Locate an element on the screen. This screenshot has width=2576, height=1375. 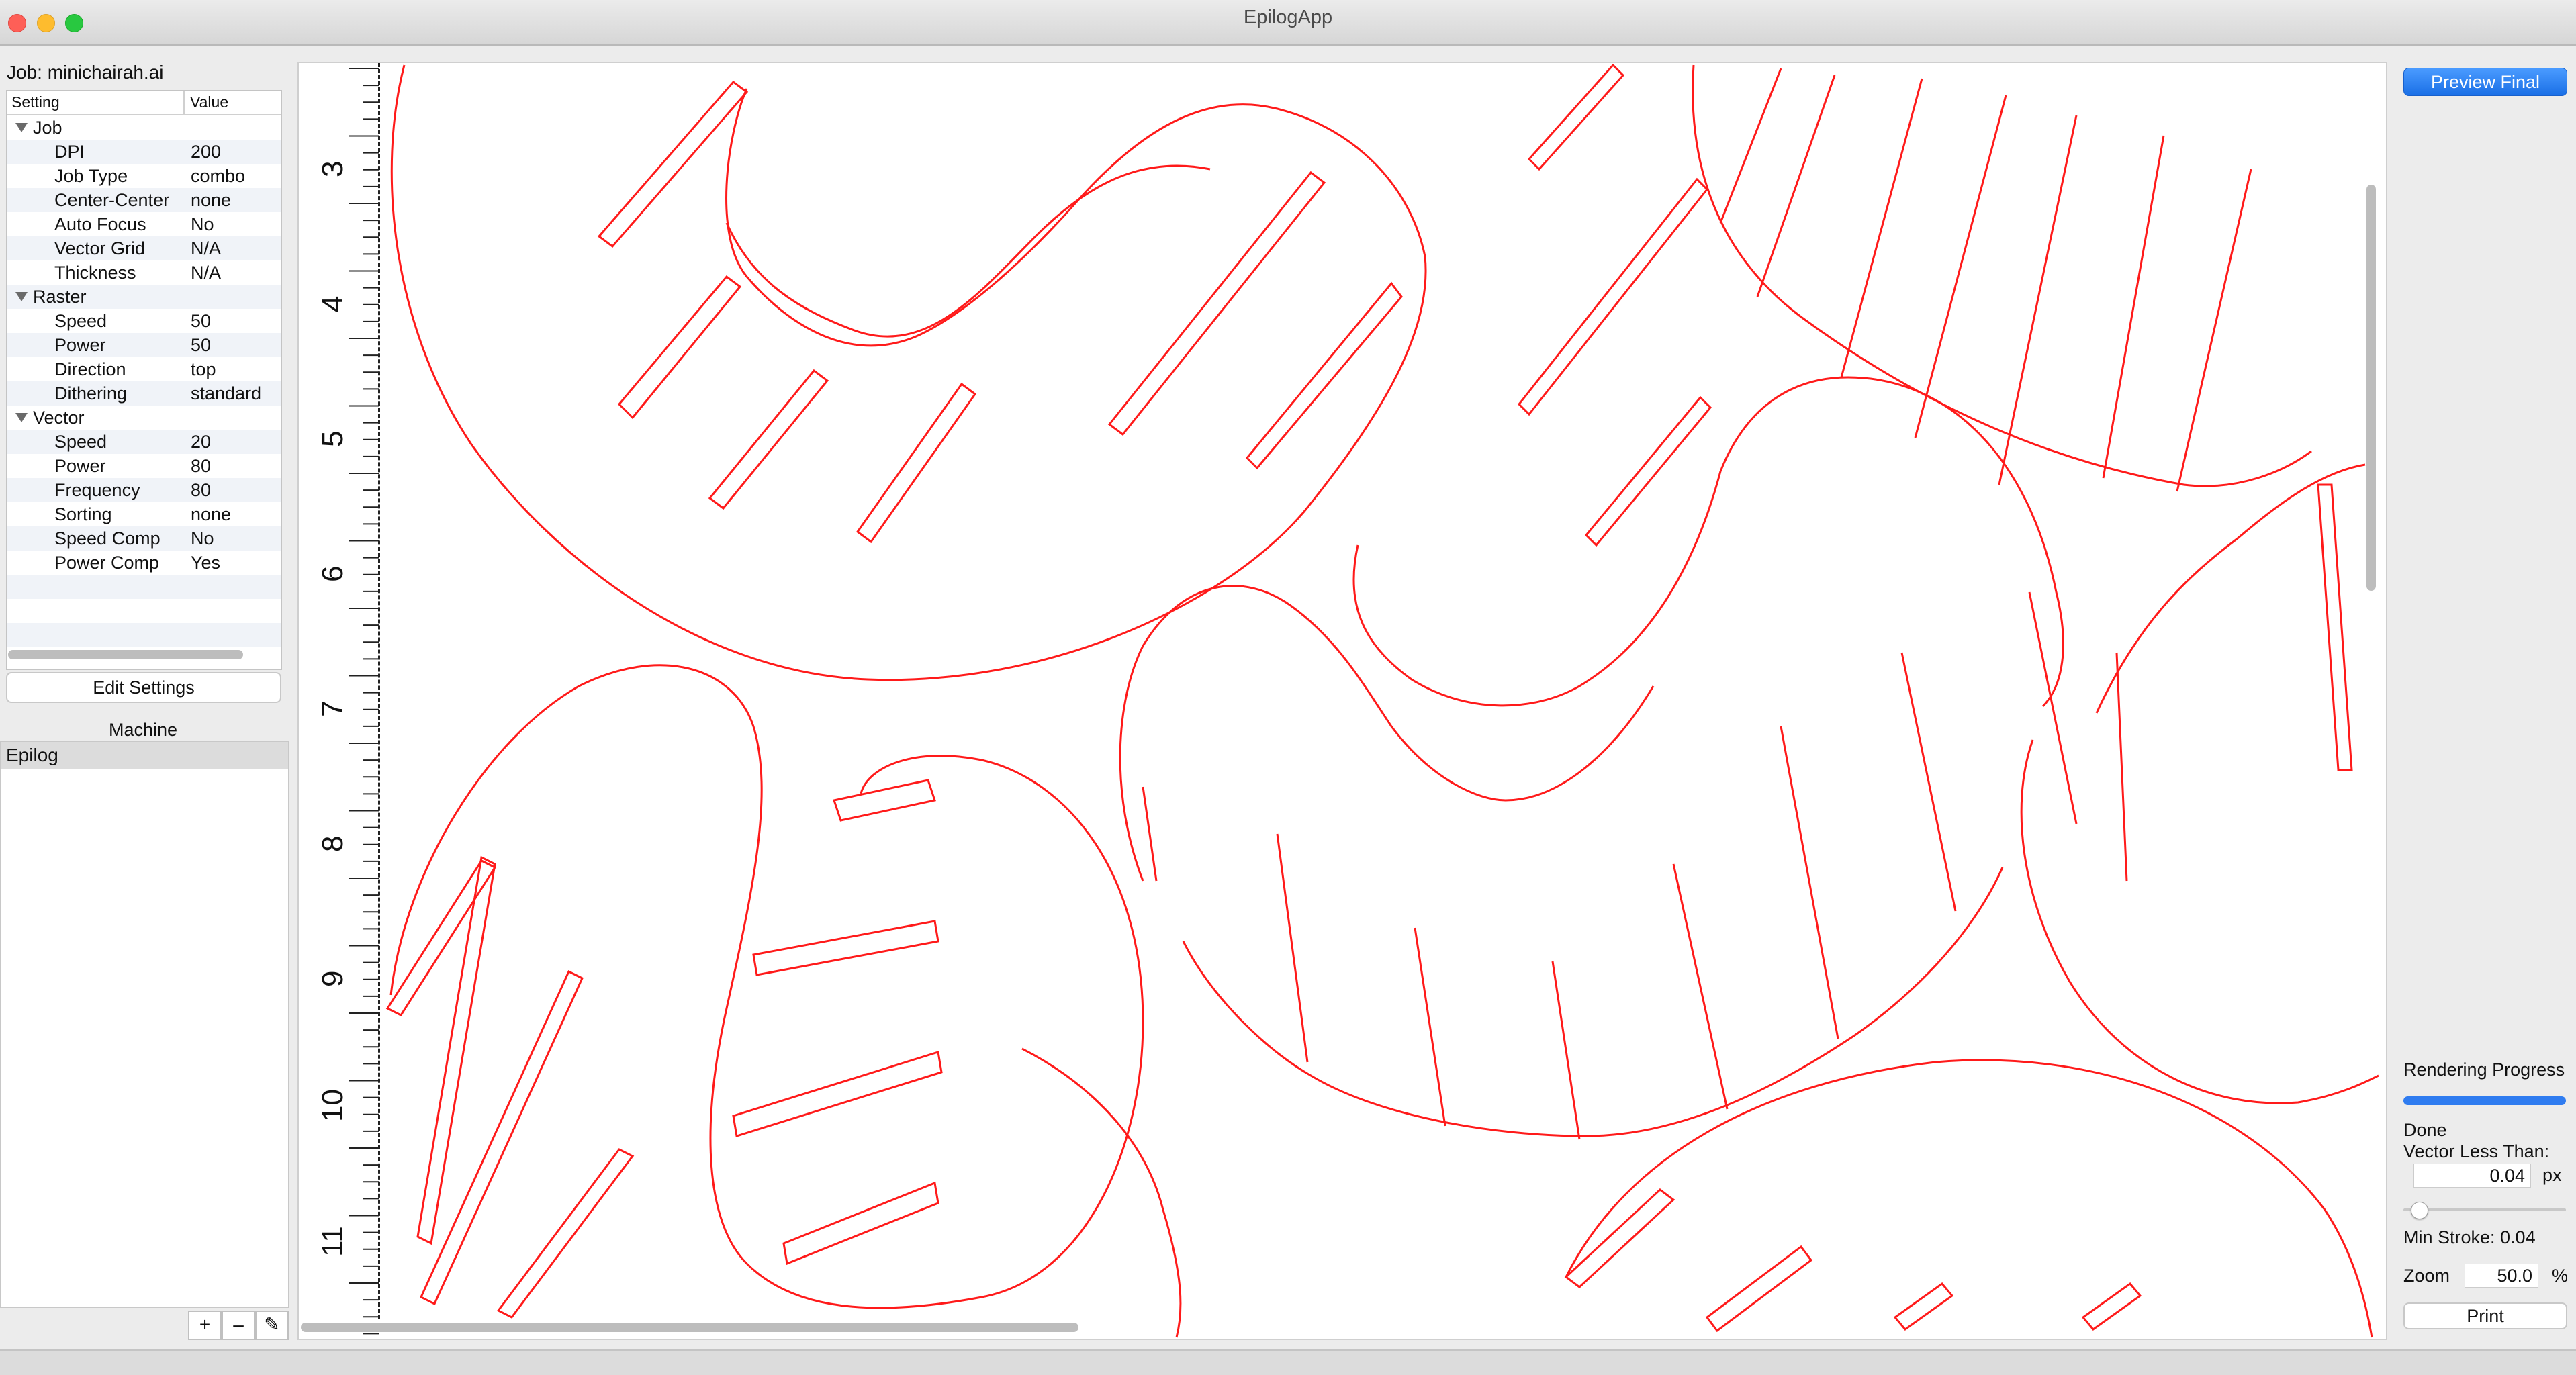
zoom-field: 50.0 is located at coordinates (2501, 1276).